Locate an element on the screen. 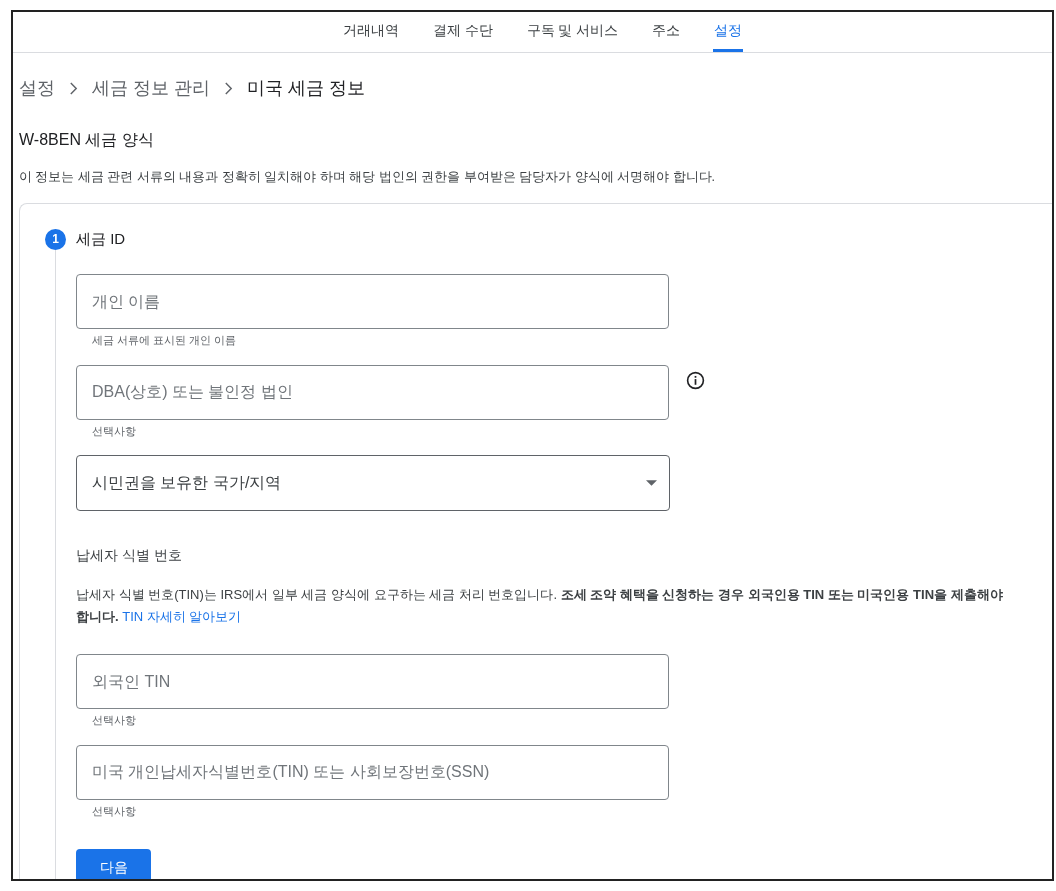 This screenshot has width=1056, height=891. breadcrumb-item: 설정 is located at coordinates (37, 88).